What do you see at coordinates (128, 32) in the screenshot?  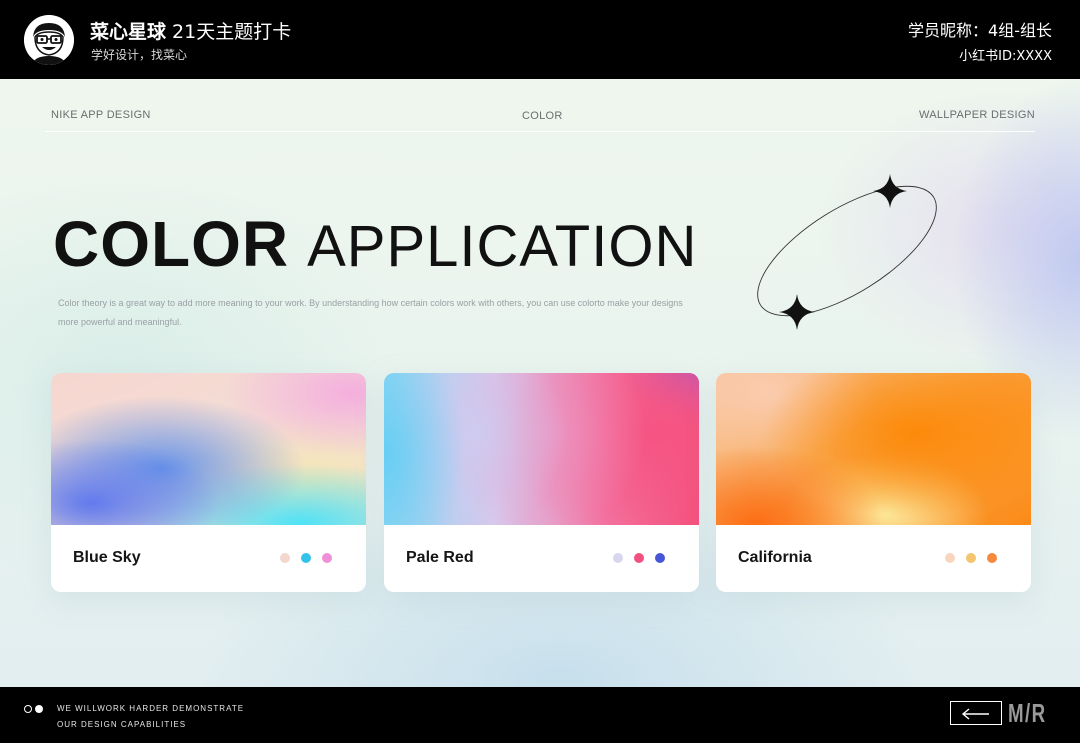 I see `brand-name: 菜心星球` at bounding box center [128, 32].